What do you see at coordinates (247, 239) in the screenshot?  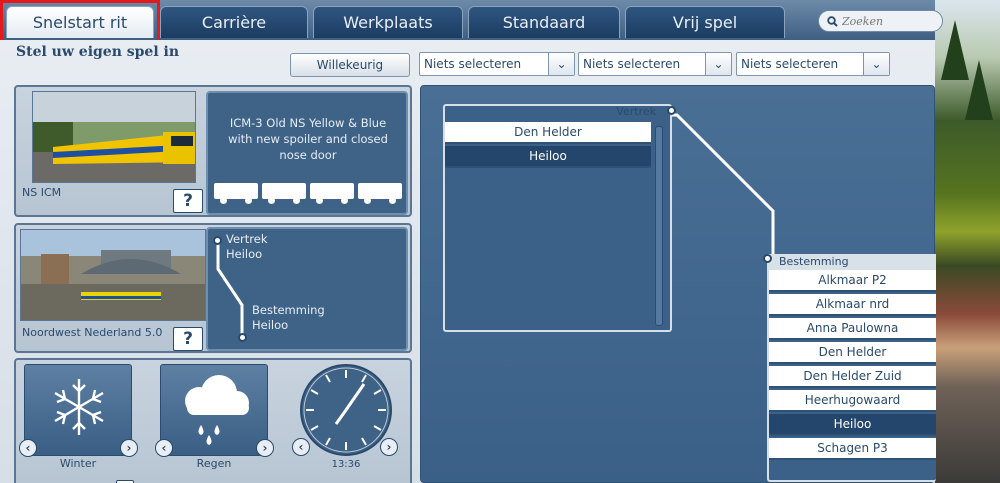 I see `departure-label: Vertrek` at bounding box center [247, 239].